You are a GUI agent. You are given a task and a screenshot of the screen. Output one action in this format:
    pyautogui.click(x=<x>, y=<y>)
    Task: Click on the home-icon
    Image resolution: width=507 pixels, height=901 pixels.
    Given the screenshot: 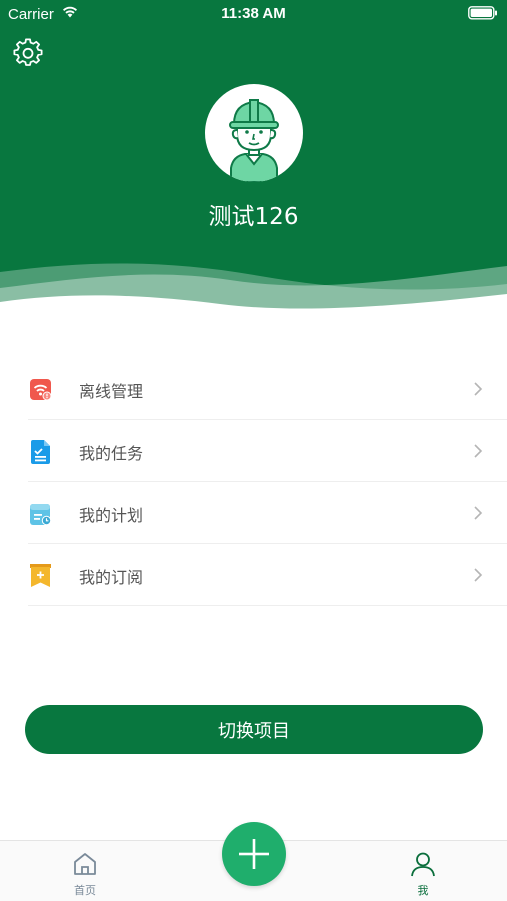 What is the action you would take?
    pyautogui.click(x=85, y=864)
    